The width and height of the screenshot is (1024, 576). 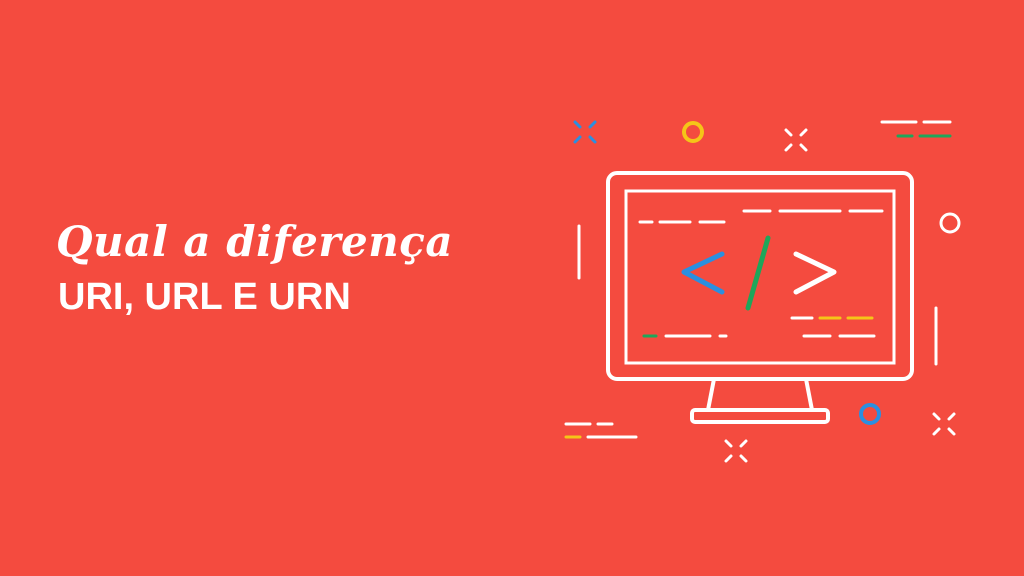 What do you see at coordinates (736, 451) in the screenshot?
I see `bottom-sparkle-icon` at bounding box center [736, 451].